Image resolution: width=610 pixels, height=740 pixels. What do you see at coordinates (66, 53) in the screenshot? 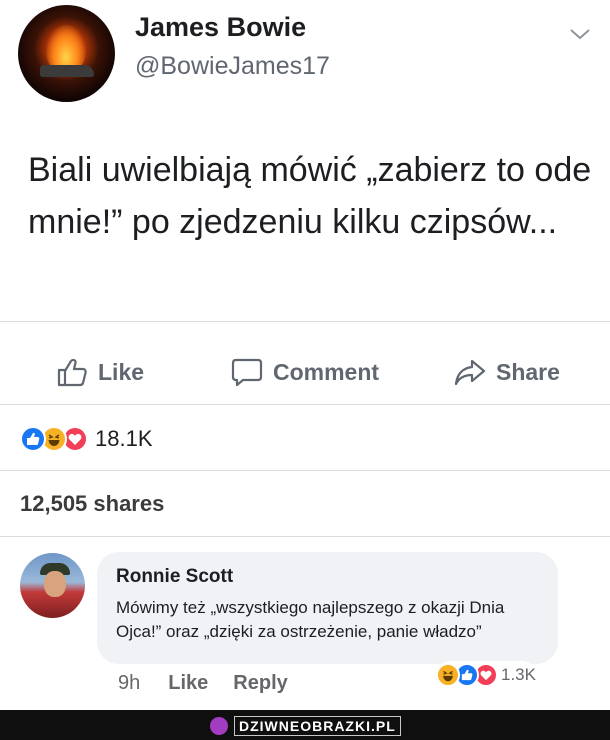
I see `author-avatar` at bounding box center [66, 53].